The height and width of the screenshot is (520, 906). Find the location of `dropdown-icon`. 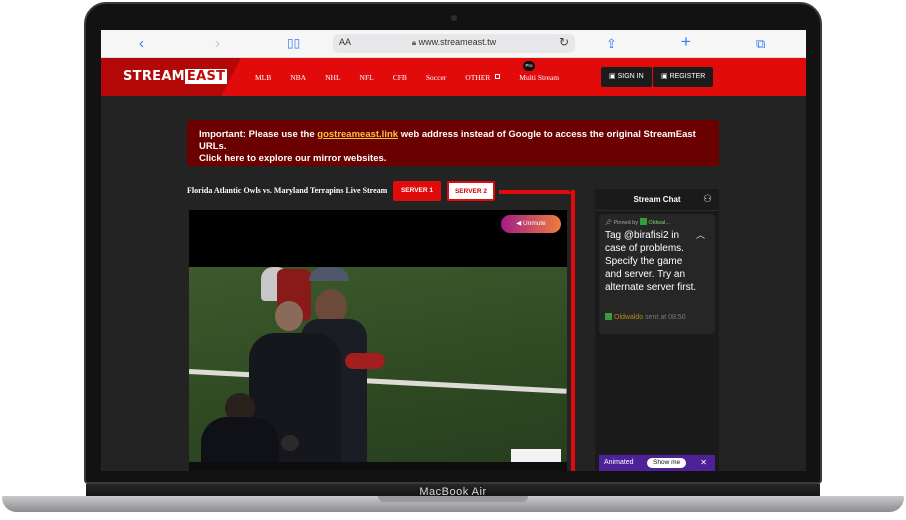

dropdown-icon is located at coordinates (498, 76).